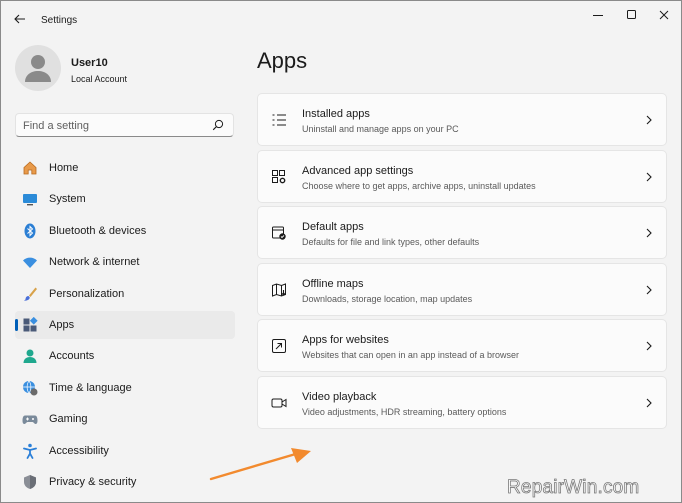 This screenshot has height=503, width=682. What do you see at coordinates (79, 450) in the screenshot?
I see `sidebar-item-label: Accessibility` at bounding box center [79, 450].